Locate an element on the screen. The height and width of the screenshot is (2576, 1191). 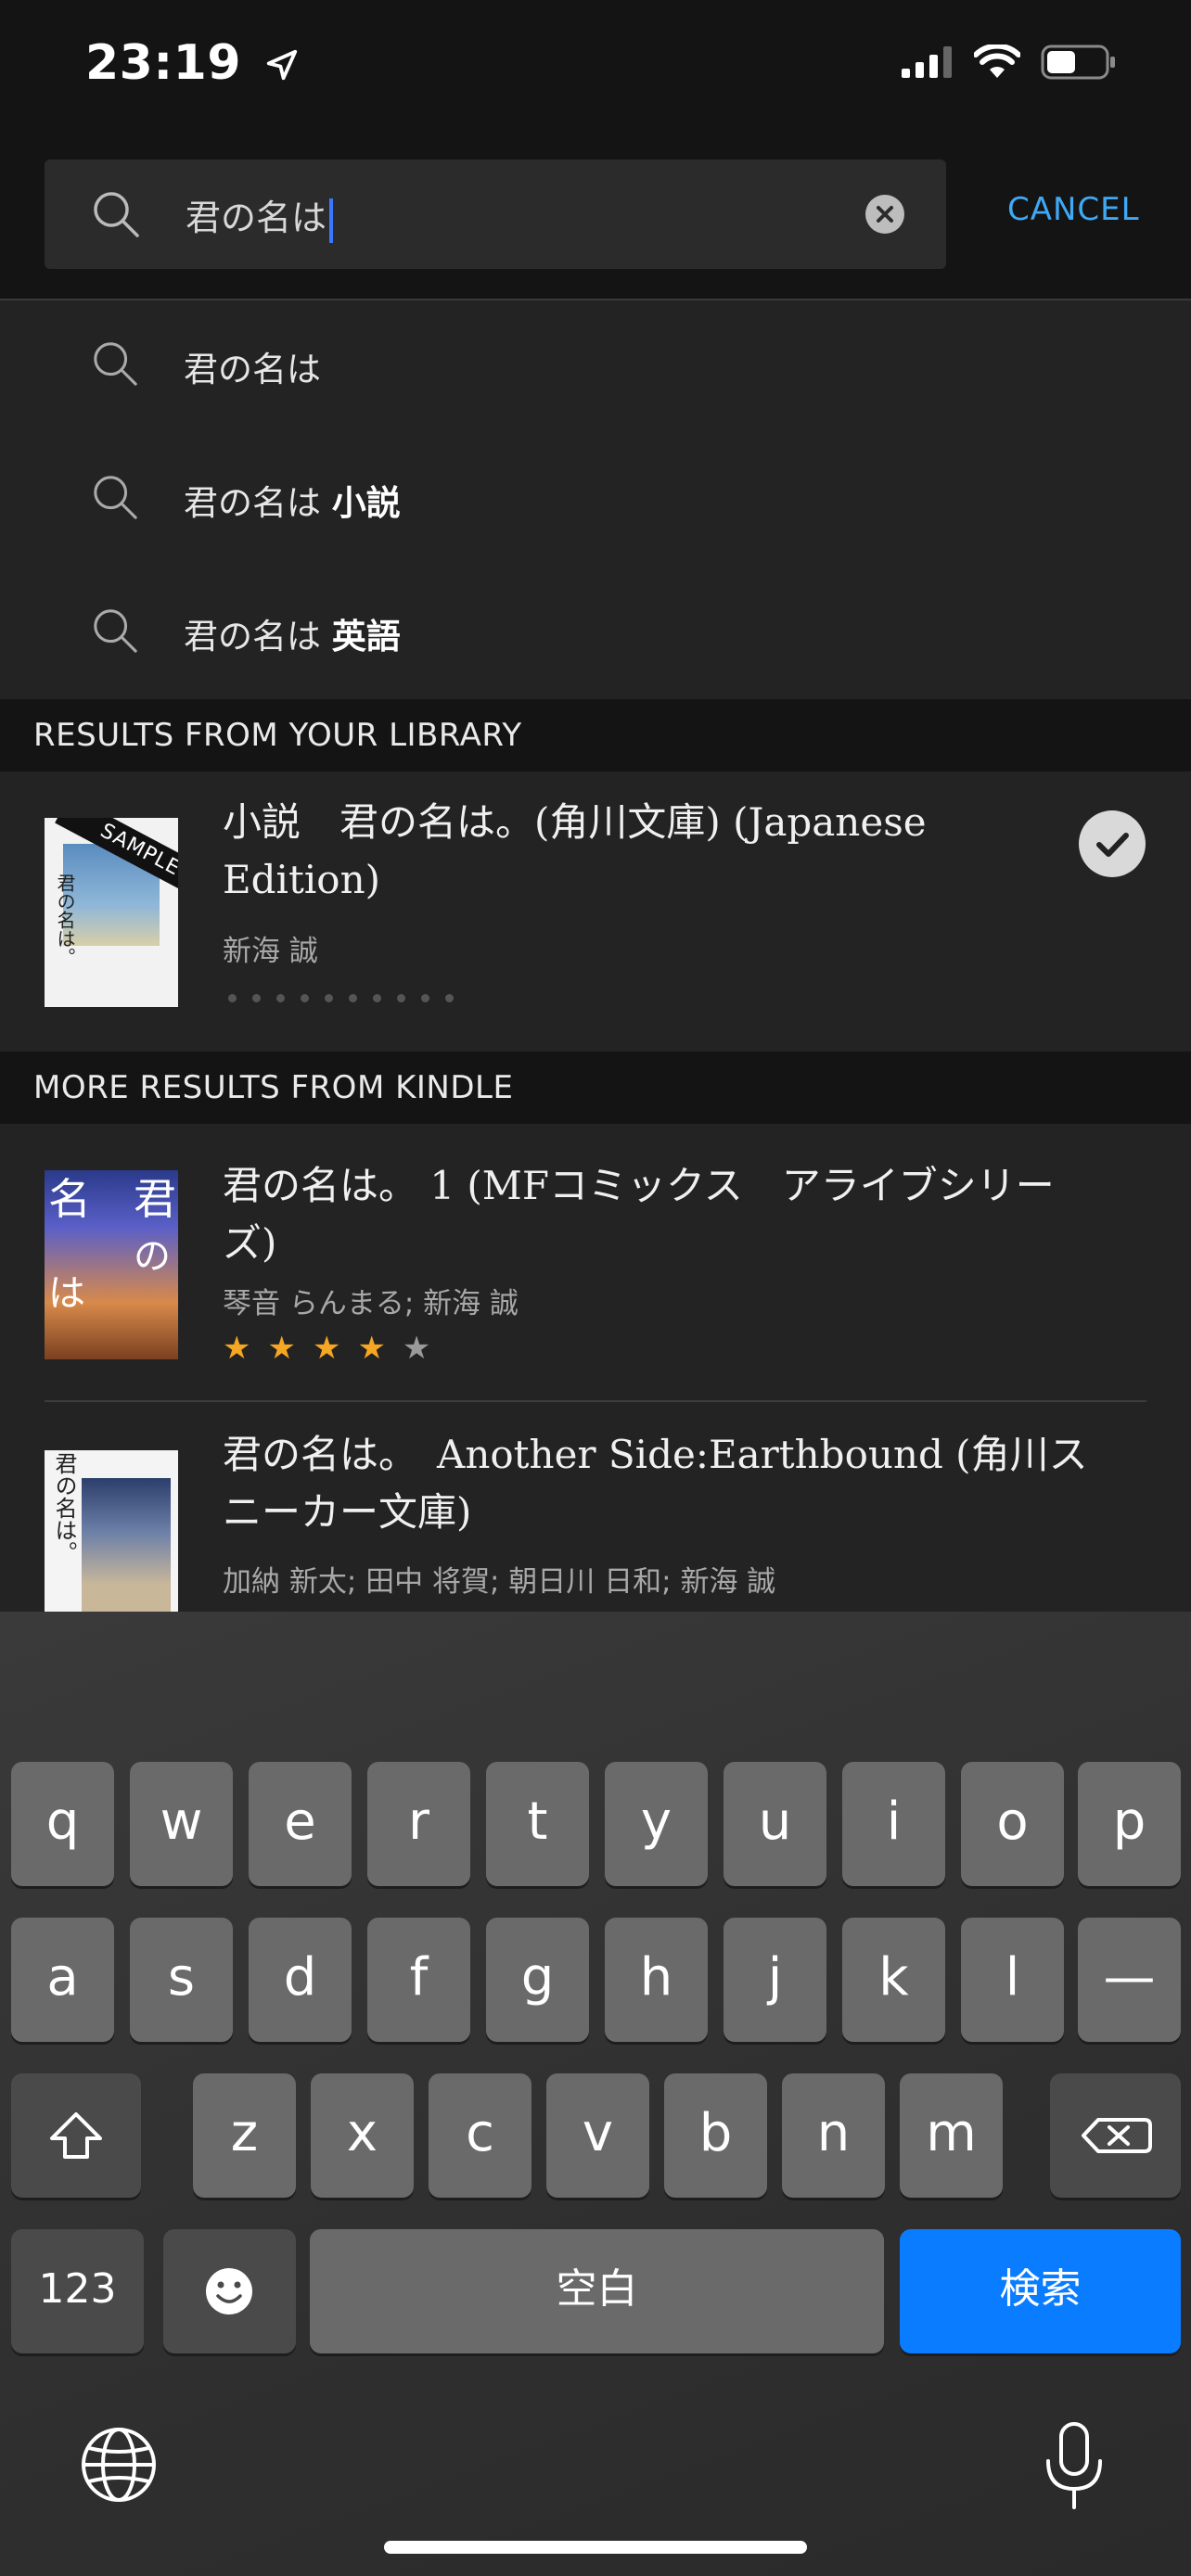
book-author: 加納 新太; 田中 将賀; 朝日川 日和; 新海 誠 is located at coordinates (499, 1582).